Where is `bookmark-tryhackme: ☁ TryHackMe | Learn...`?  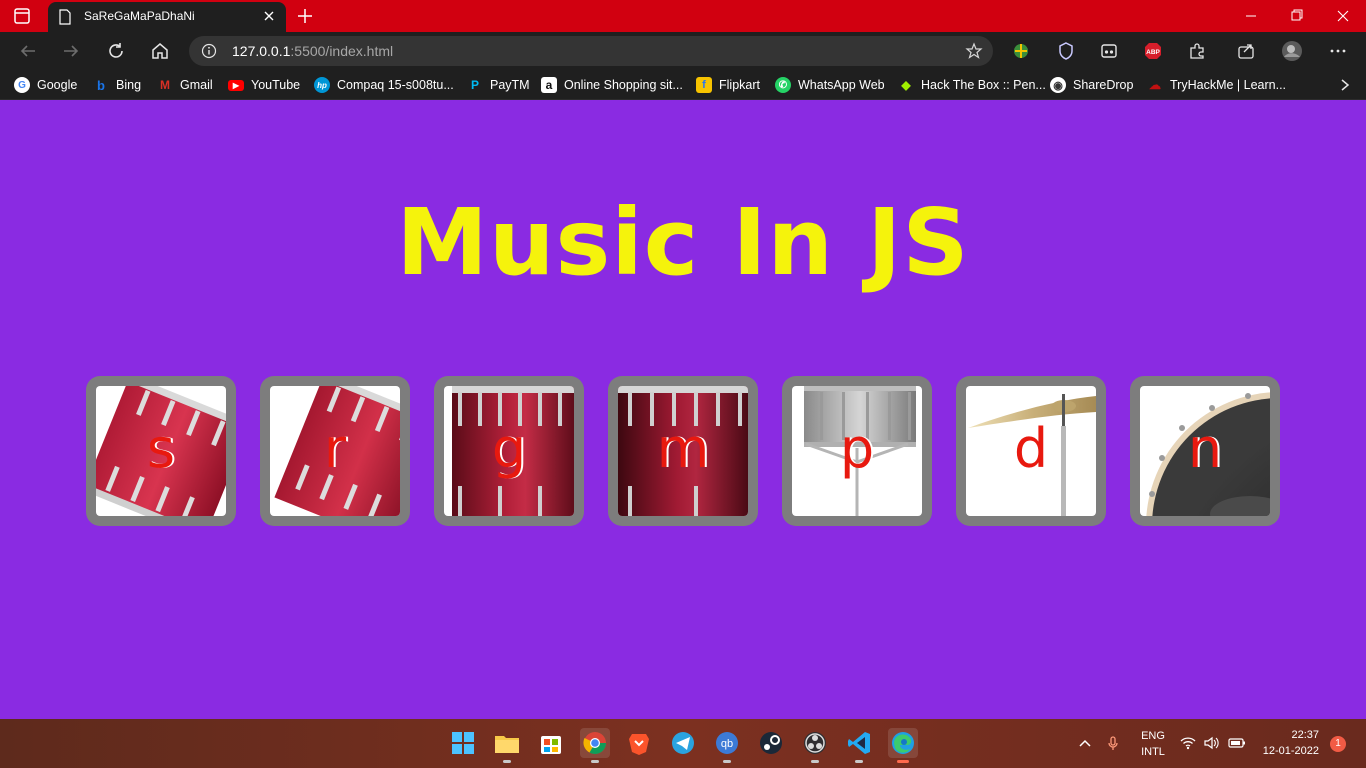
bookmark-tryhackme: ☁ TryHackMe | Learn... is located at coordinates (1216, 85).